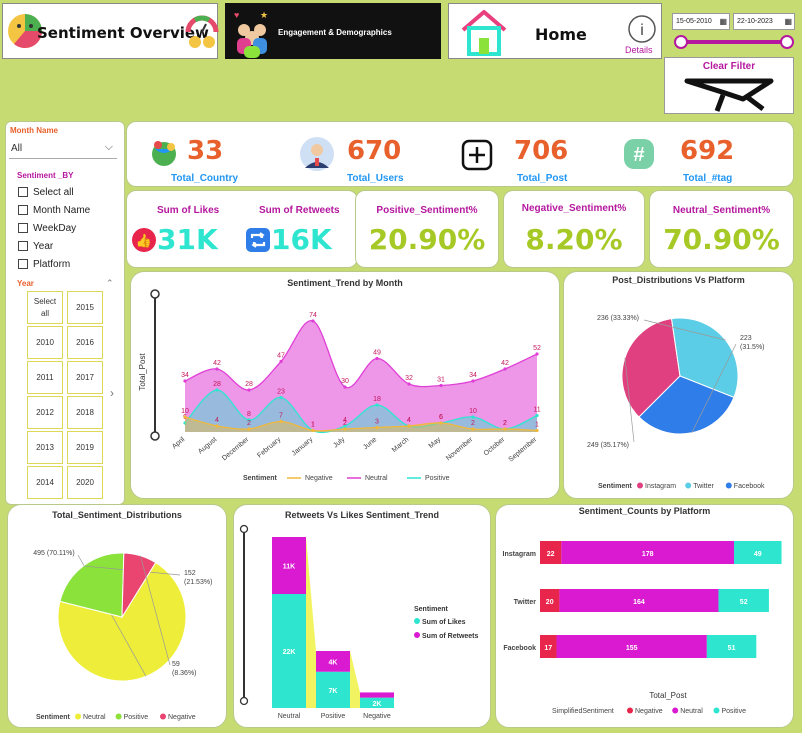  I want to click on date-end-input: 22-10-2023 ▦, so click(764, 21).